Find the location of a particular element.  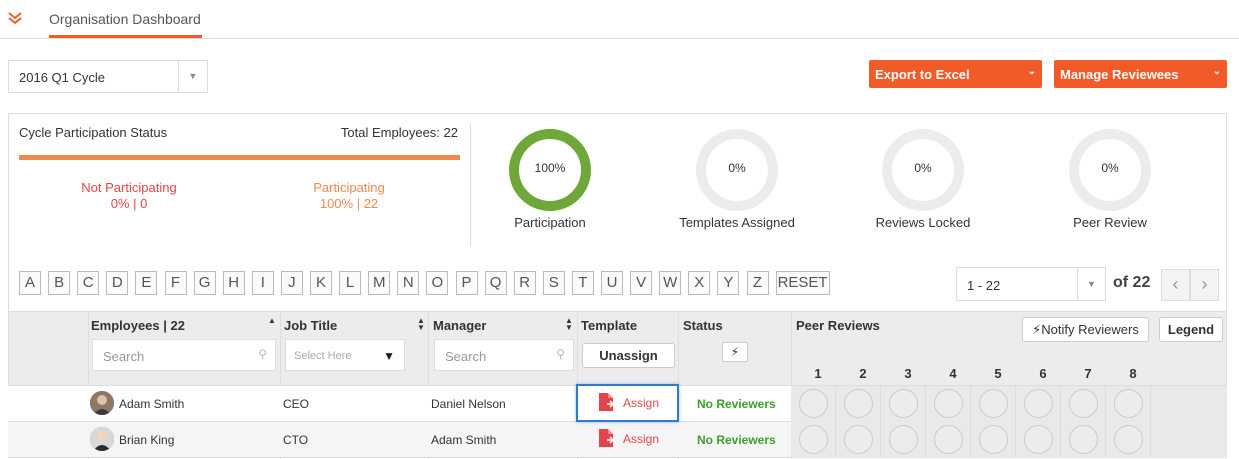

page-total: of 22 is located at coordinates (1132, 282).